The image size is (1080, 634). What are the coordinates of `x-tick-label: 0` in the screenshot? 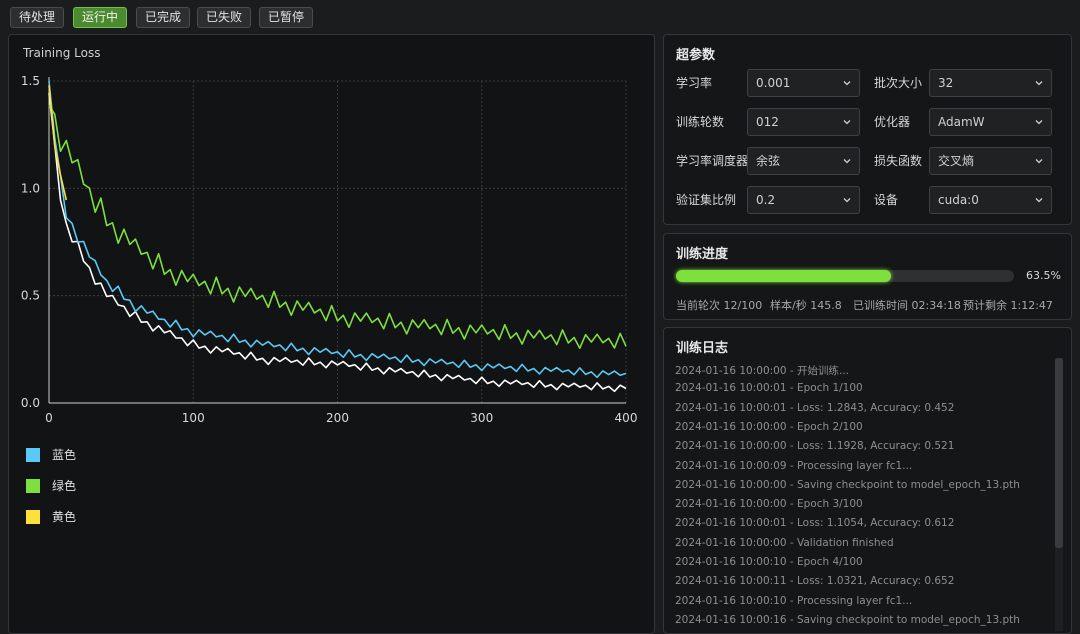 It's located at (49, 418).